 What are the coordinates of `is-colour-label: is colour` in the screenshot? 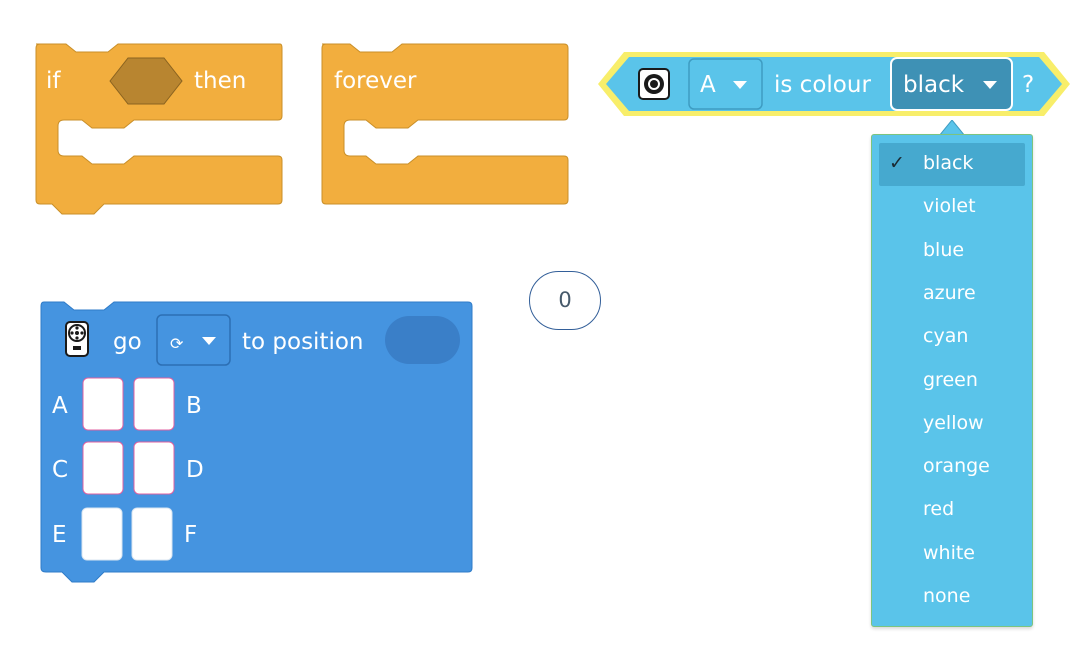 It's located at (822, 85).